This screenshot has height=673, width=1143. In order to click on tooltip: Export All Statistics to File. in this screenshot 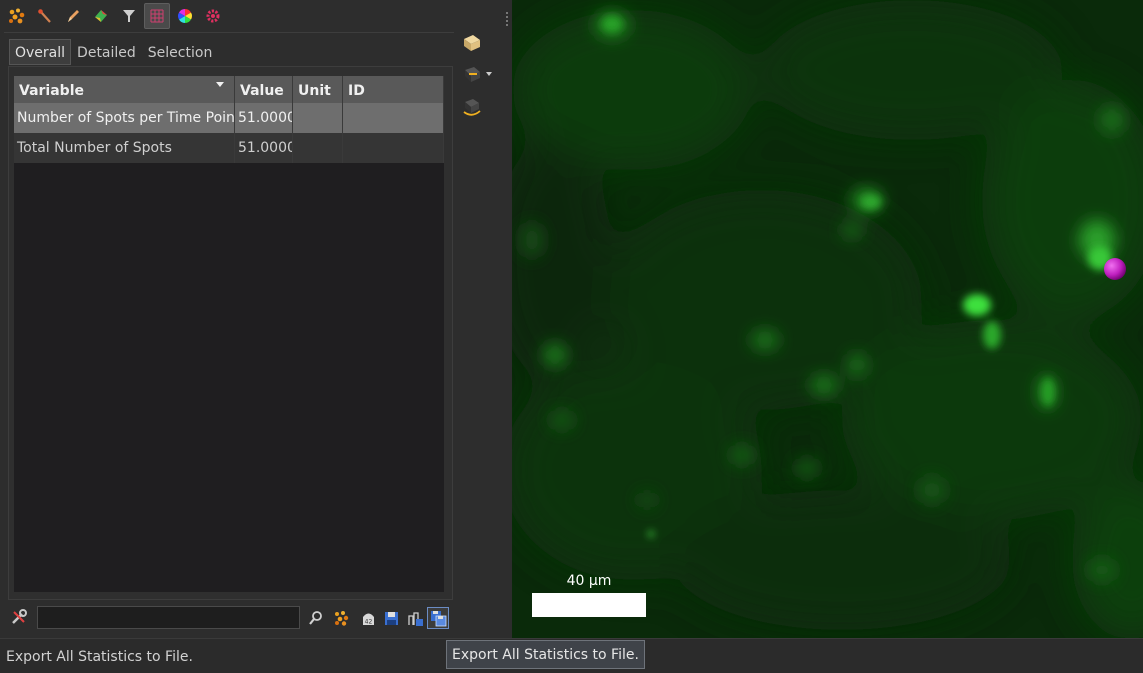, I will do `click(545, 654)`.